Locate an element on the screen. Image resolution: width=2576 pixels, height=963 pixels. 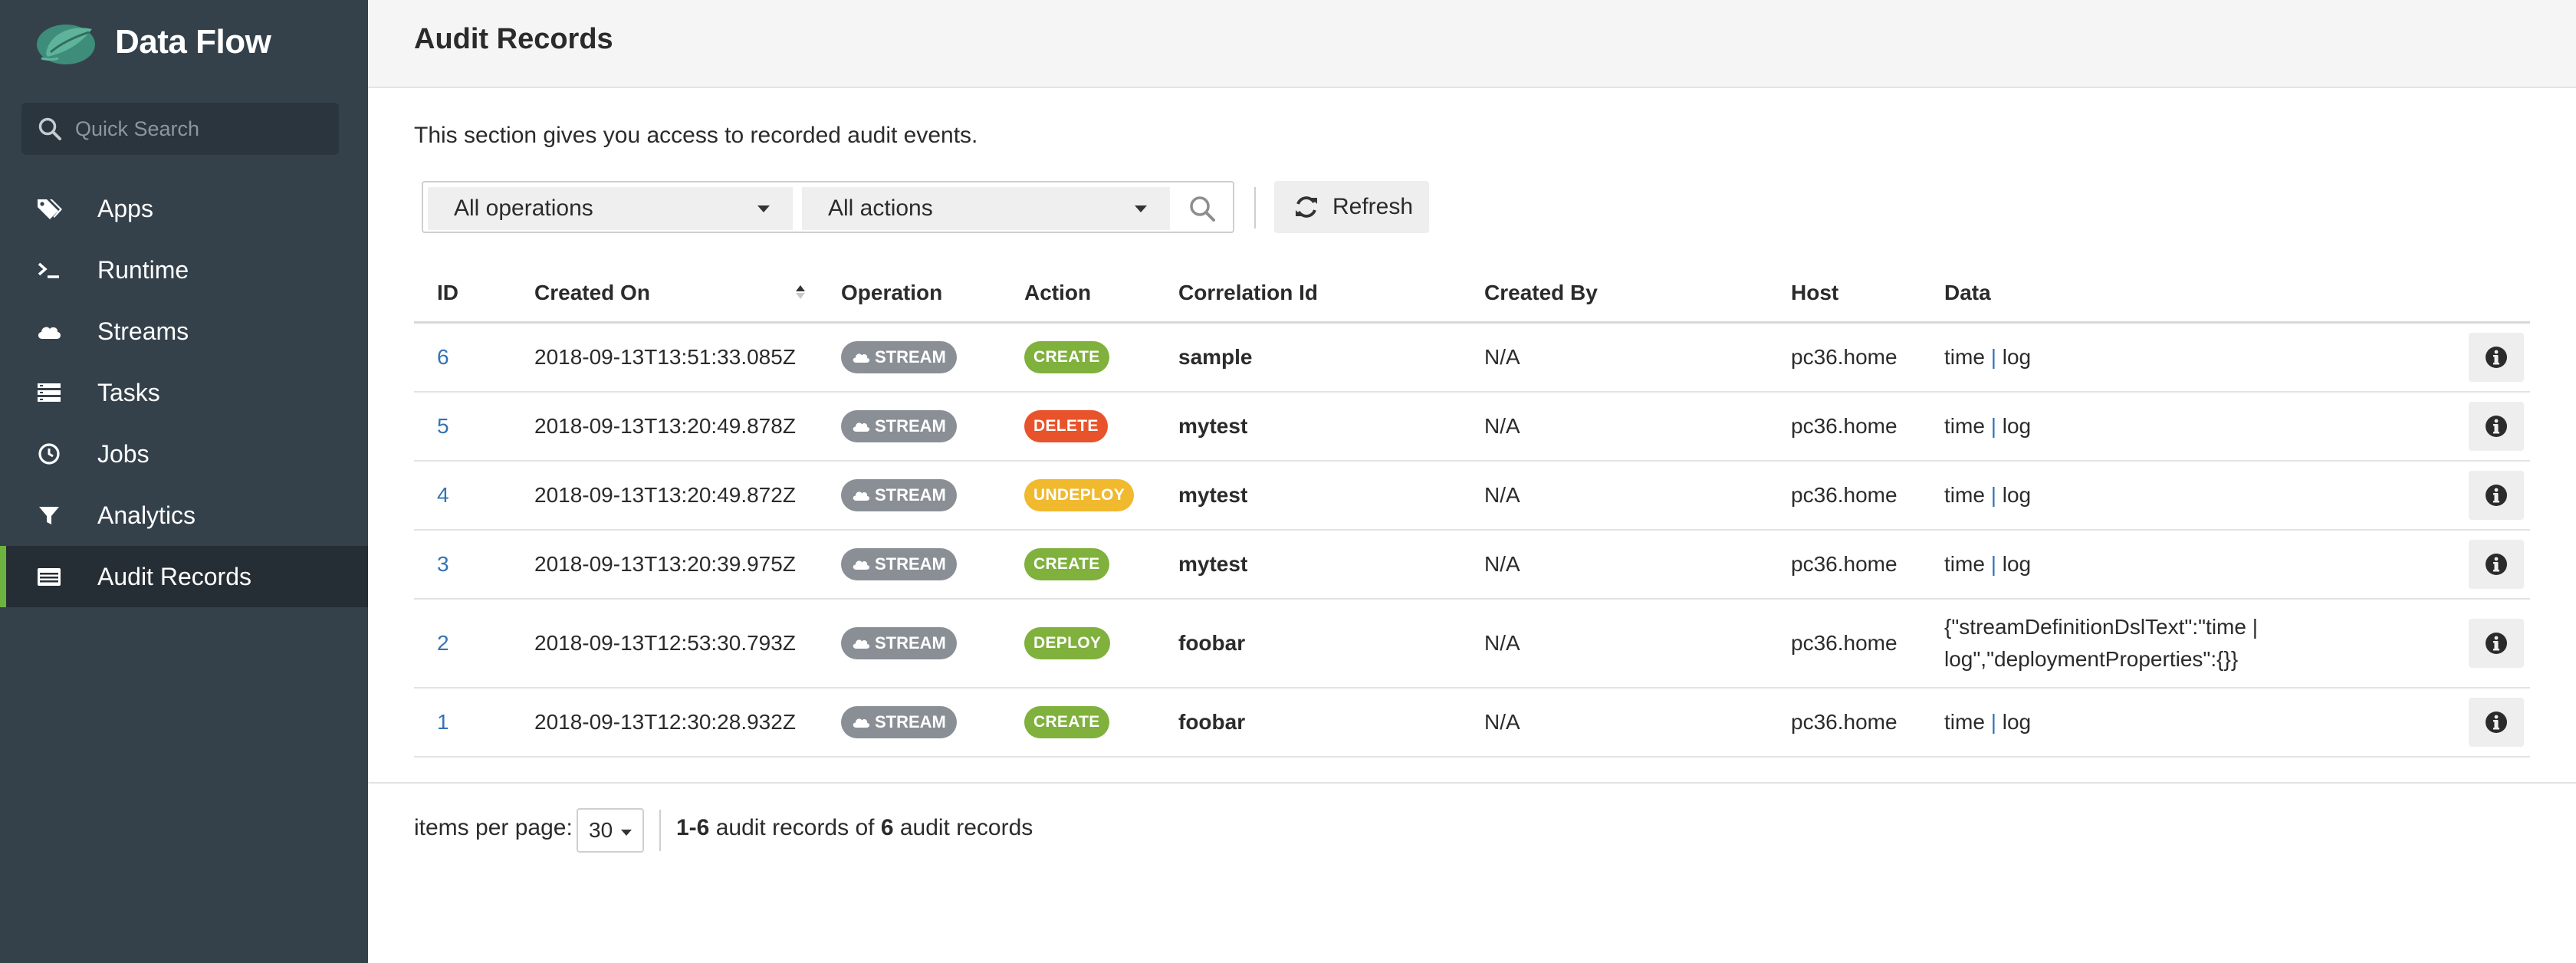
action-badge: UNDEPLOY is located at coordinates (1079, 495).